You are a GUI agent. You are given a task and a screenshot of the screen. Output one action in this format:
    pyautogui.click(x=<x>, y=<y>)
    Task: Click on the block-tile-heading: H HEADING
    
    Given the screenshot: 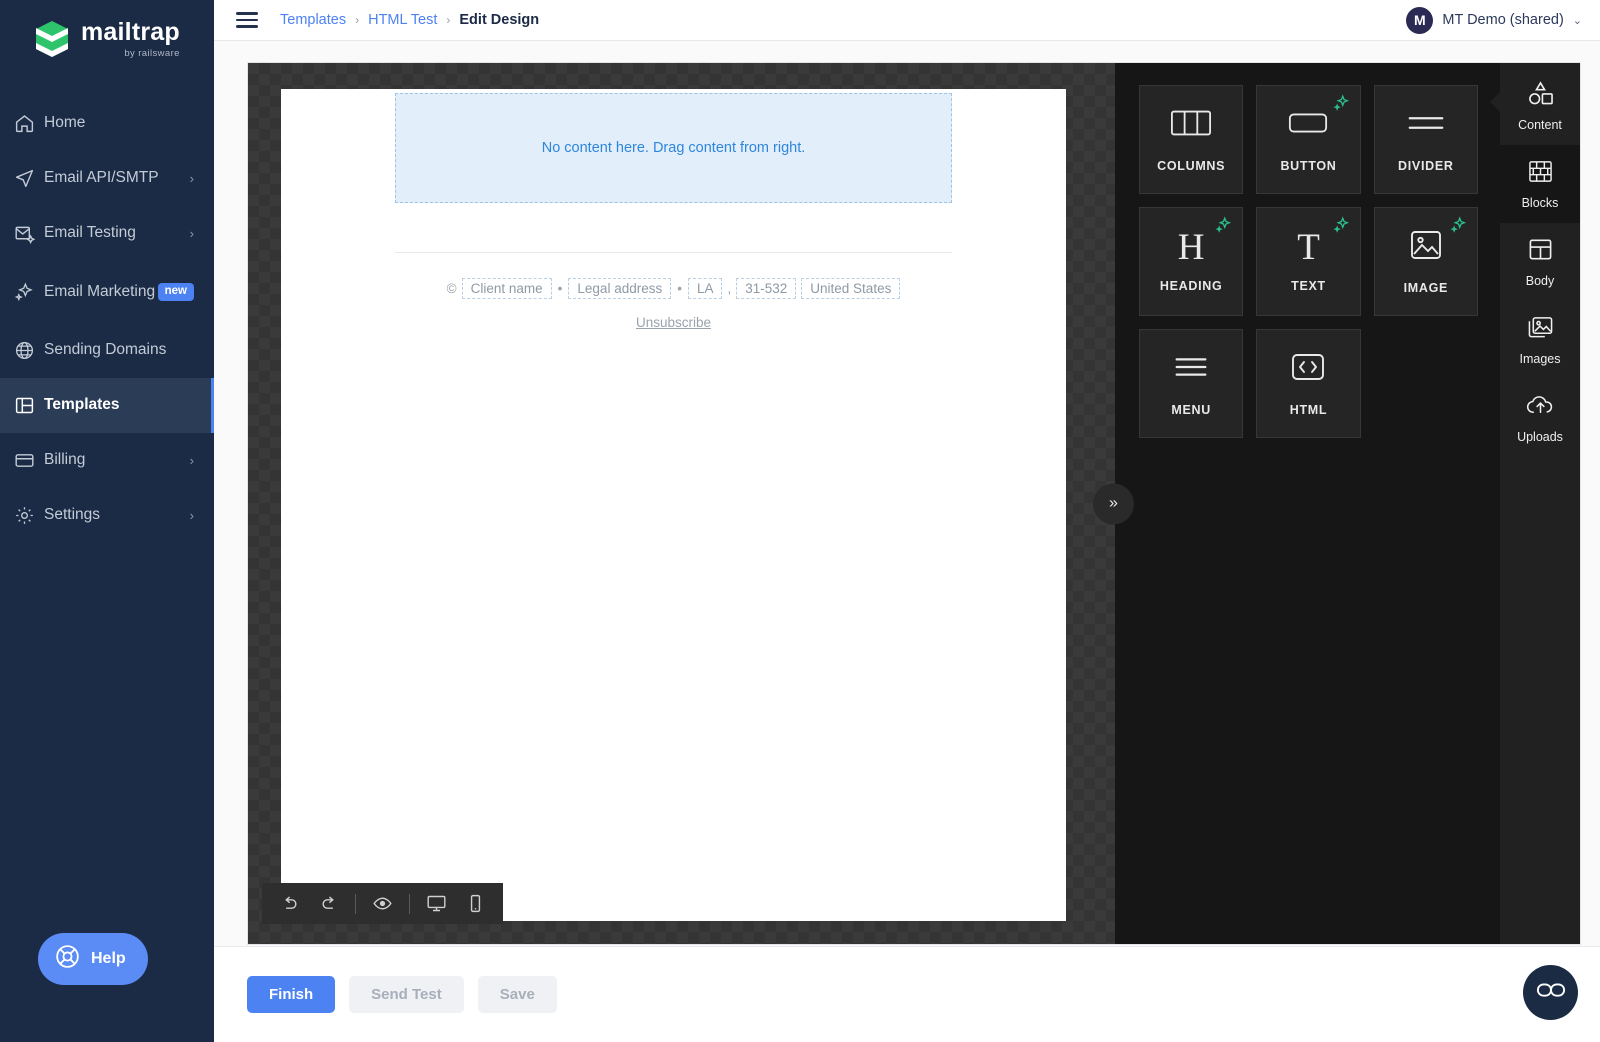 What is the action you would take?
    pyautogui.click(x=1191, y=261)
    